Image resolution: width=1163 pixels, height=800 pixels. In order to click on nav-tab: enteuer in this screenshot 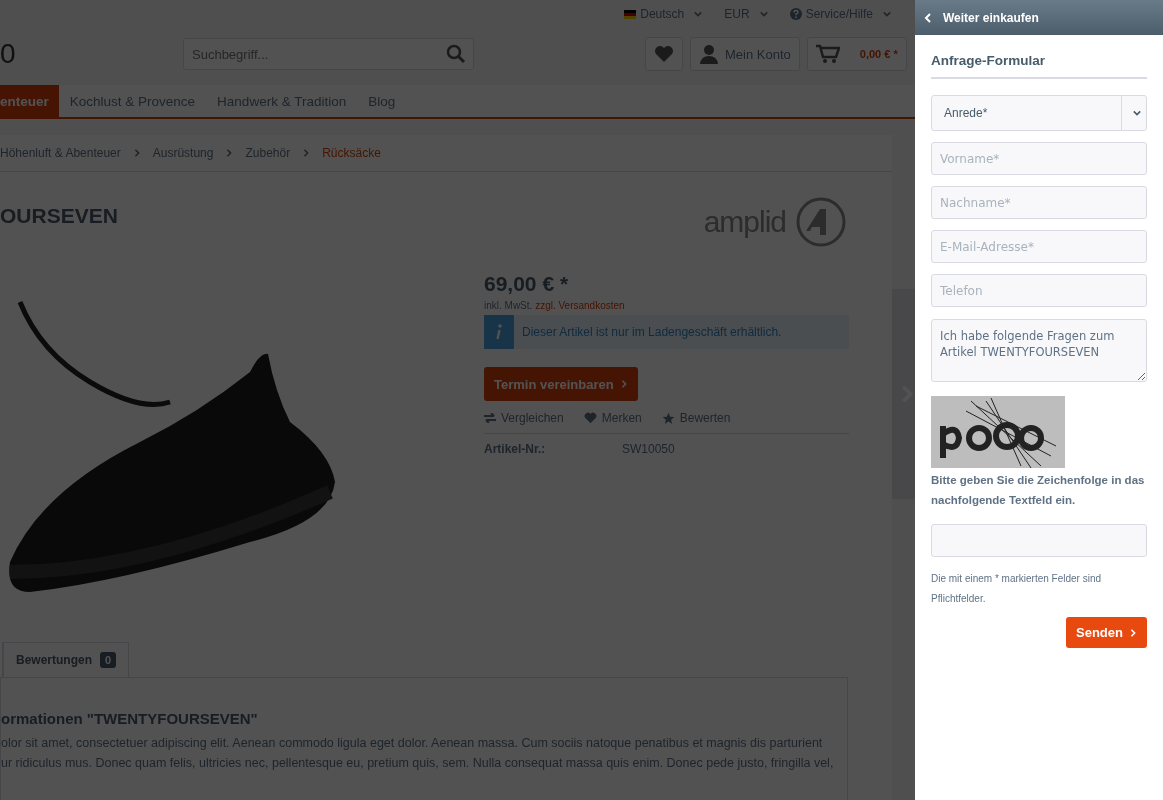, I will do `click(29, 101)`.